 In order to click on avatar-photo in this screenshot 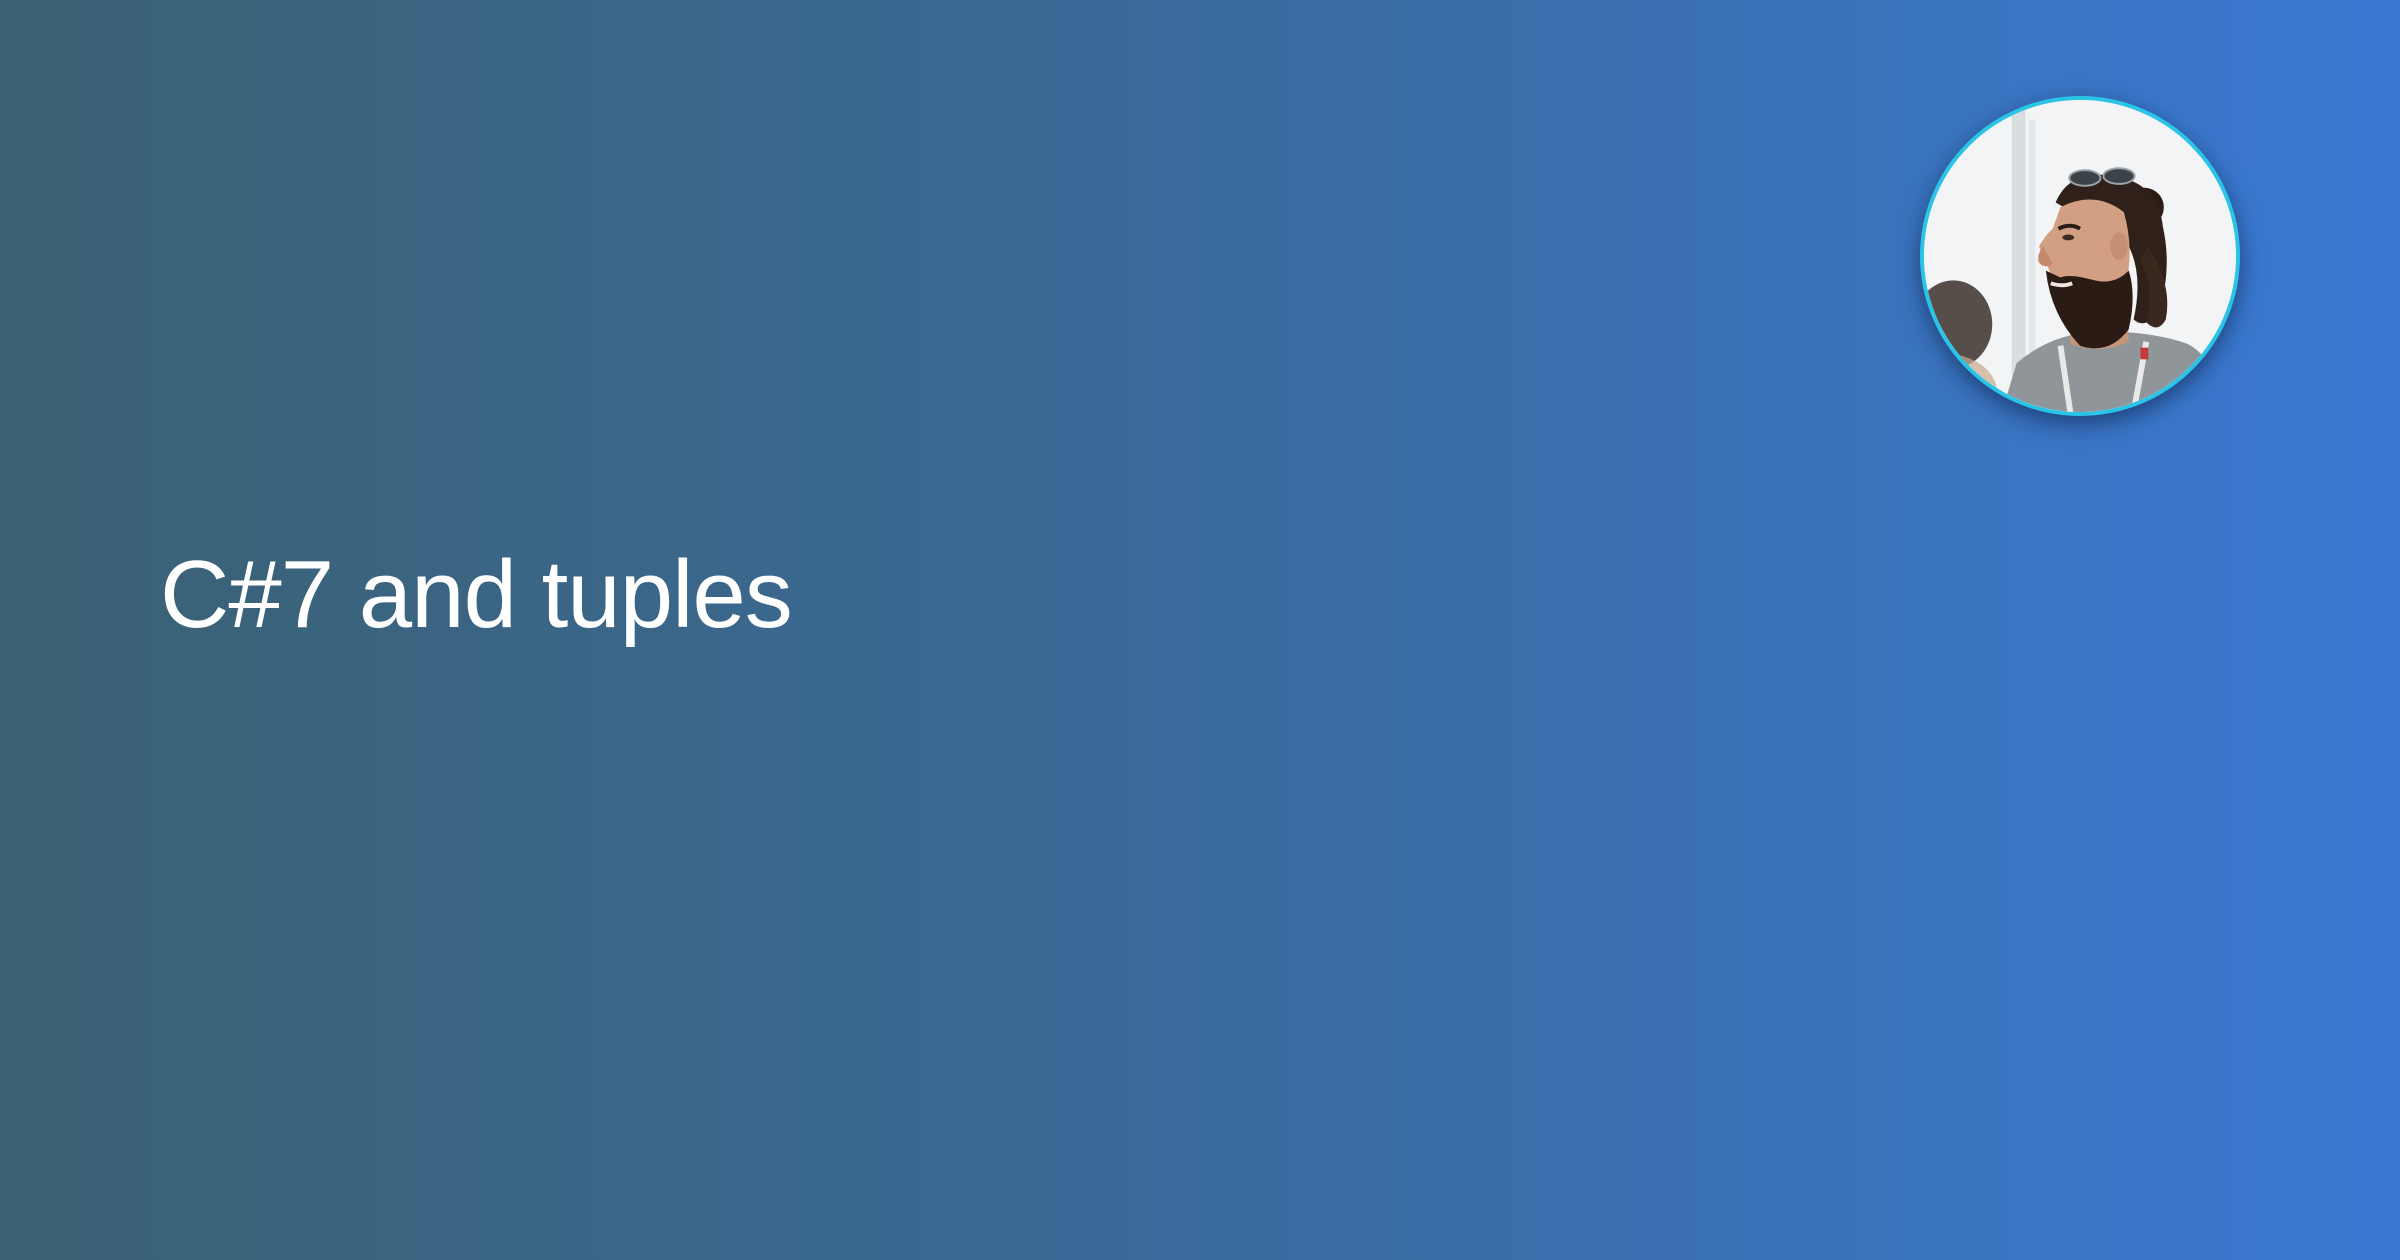, I will do `click(2080, 256)`.